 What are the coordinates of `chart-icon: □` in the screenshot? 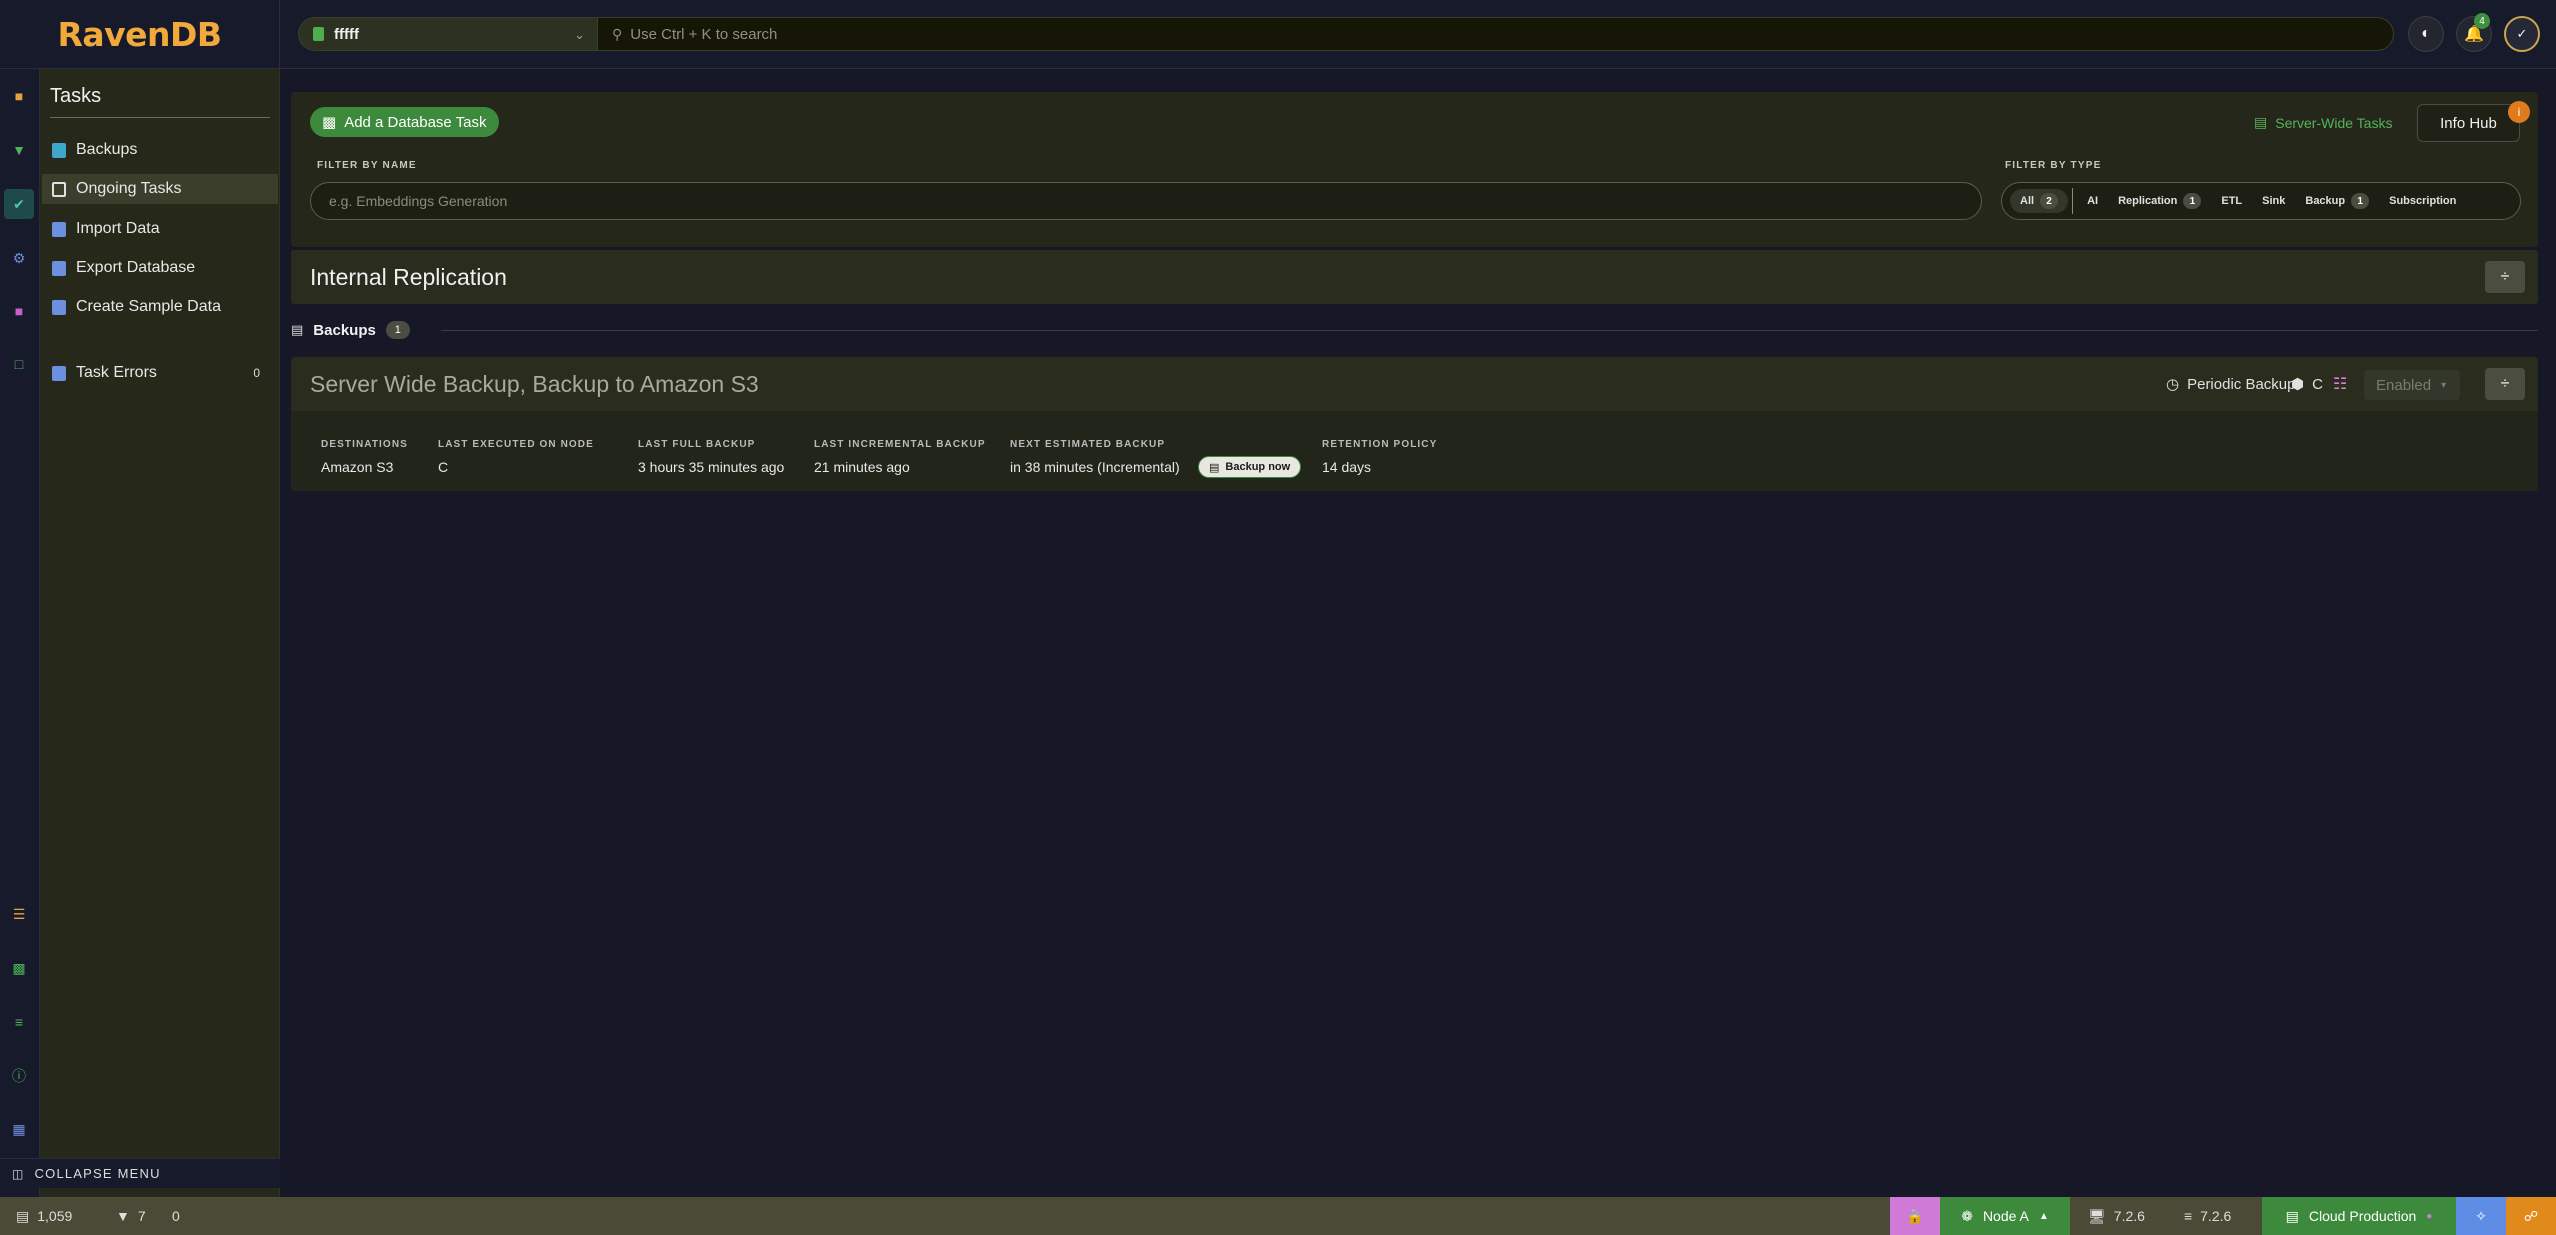 It's located at (19, 364).